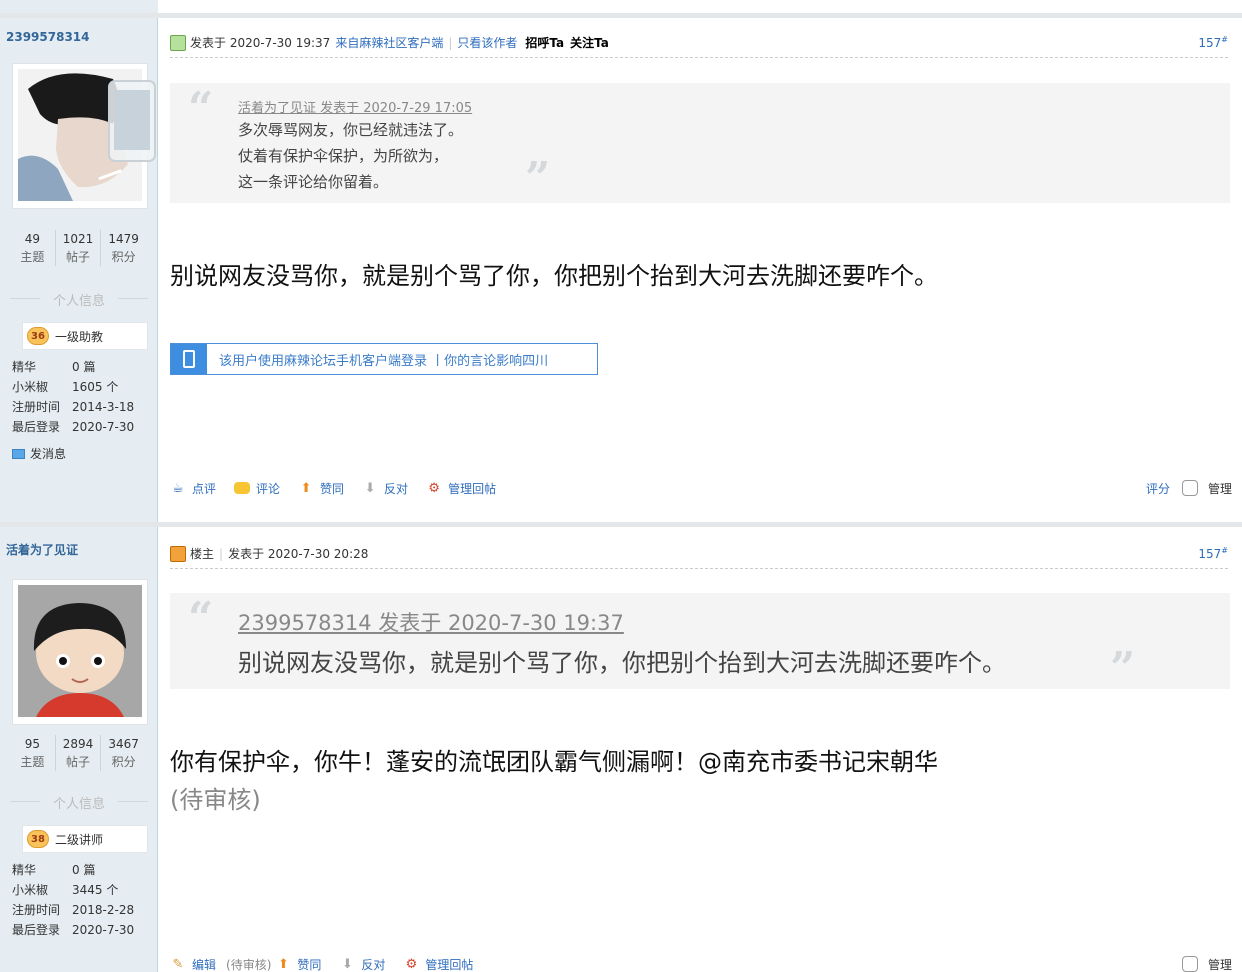  What do you see at coordinates (32, 248) in the screenshot?
I see `stat-topics: 49 主题` at bounding box center [32, 248].